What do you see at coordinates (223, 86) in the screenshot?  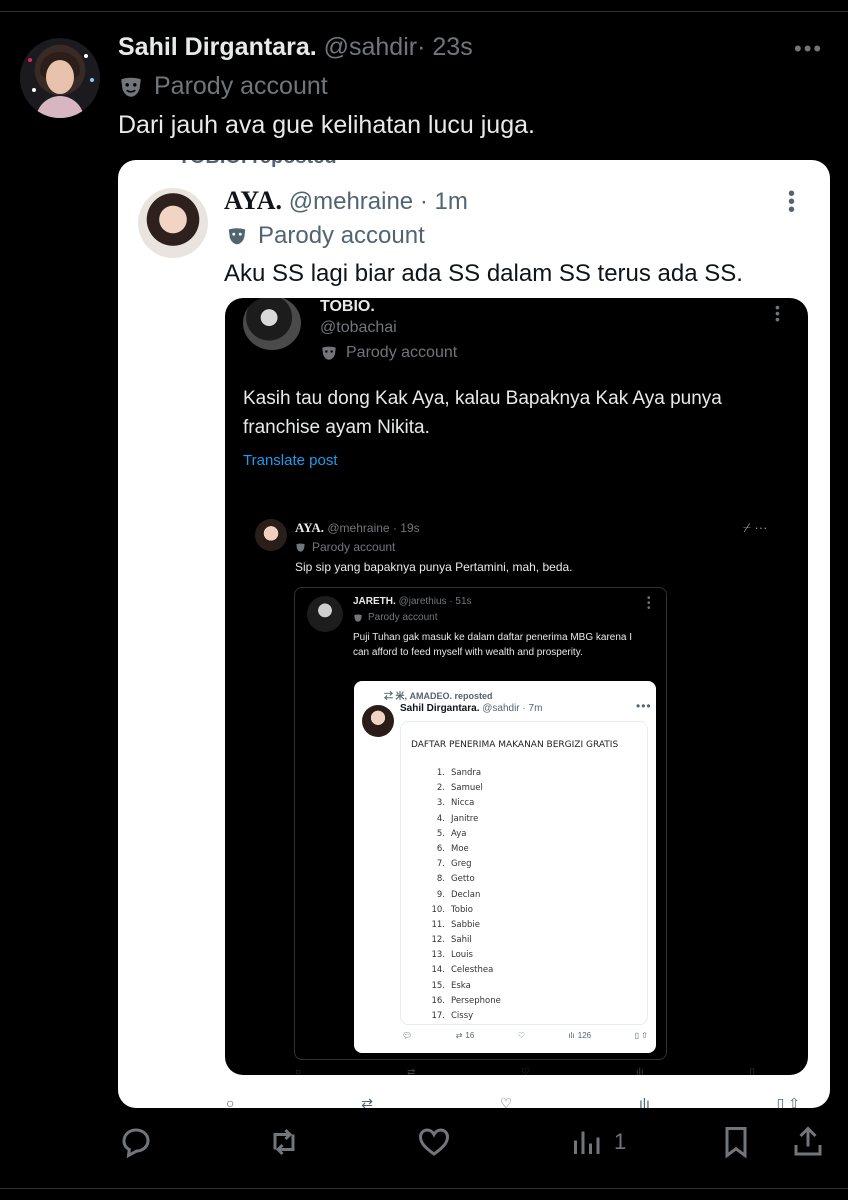 I see `parody-label: Parody account` at bounding box center [223, 86].